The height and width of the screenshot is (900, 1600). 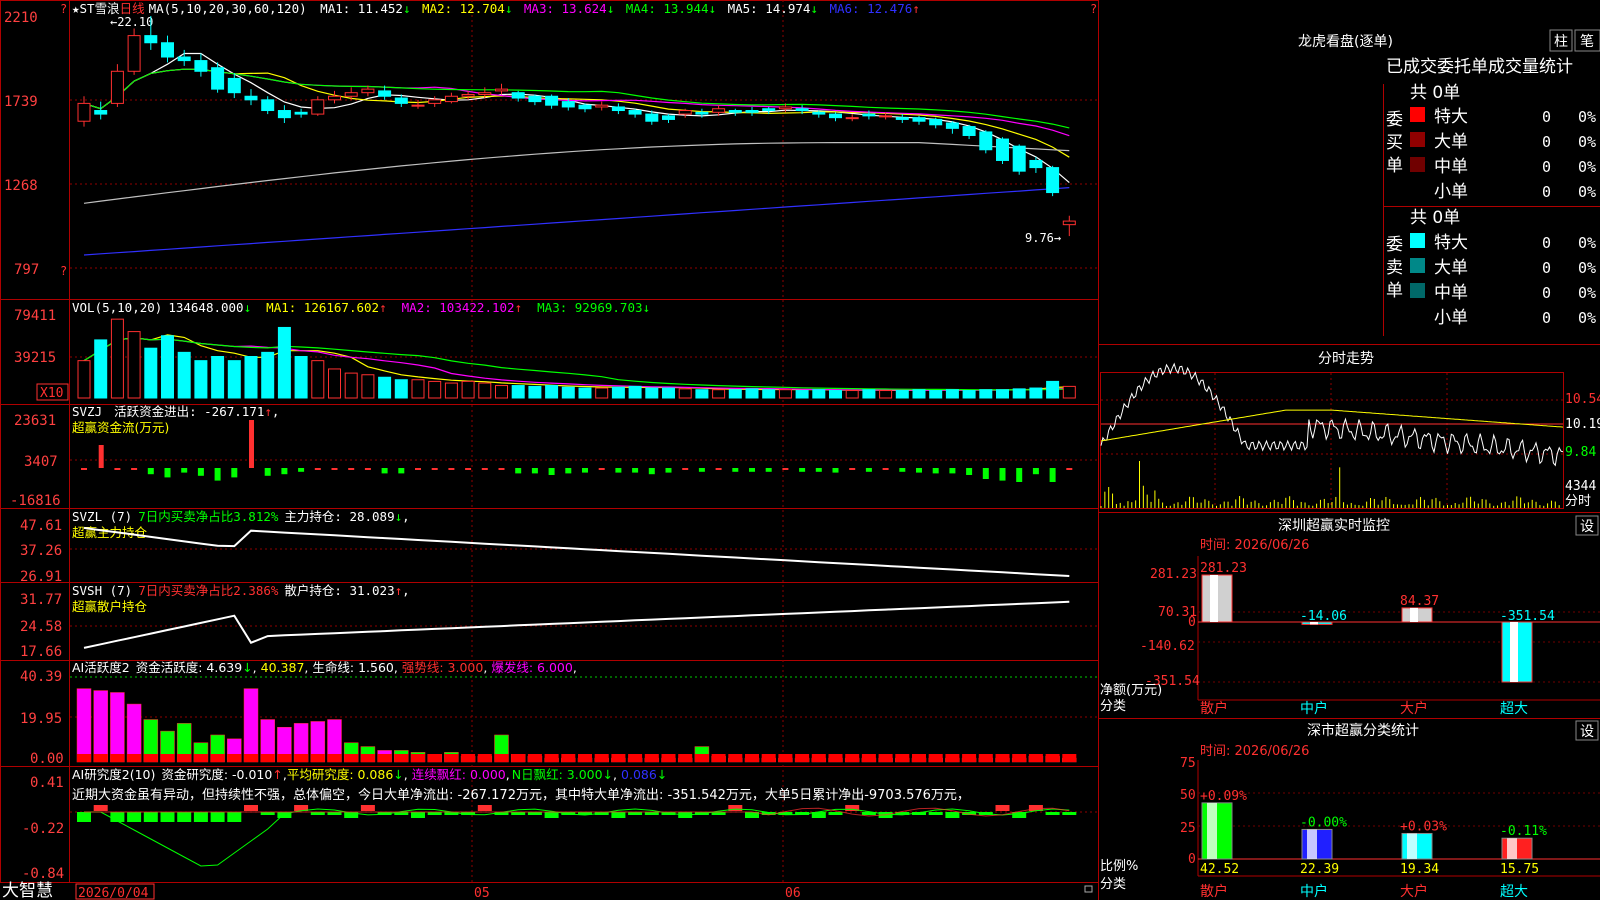 What do you see at coordinates (1131, 690) in the screenshot?
I see `axis-label: 净额(万元)` at bounding box center [1131, 690].